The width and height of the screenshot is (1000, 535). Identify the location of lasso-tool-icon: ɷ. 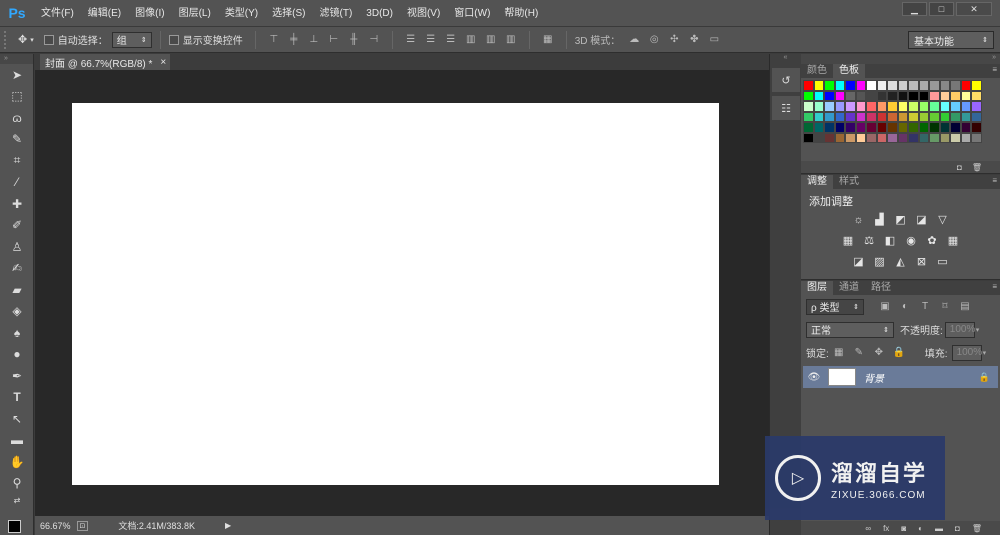
(17, 118).